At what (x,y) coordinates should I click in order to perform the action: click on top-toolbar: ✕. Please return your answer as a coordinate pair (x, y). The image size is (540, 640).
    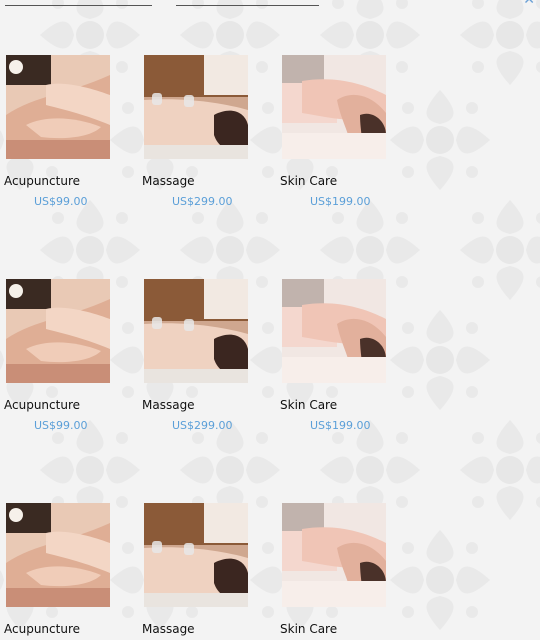
    Looking at the image, I should click on (270, 4).